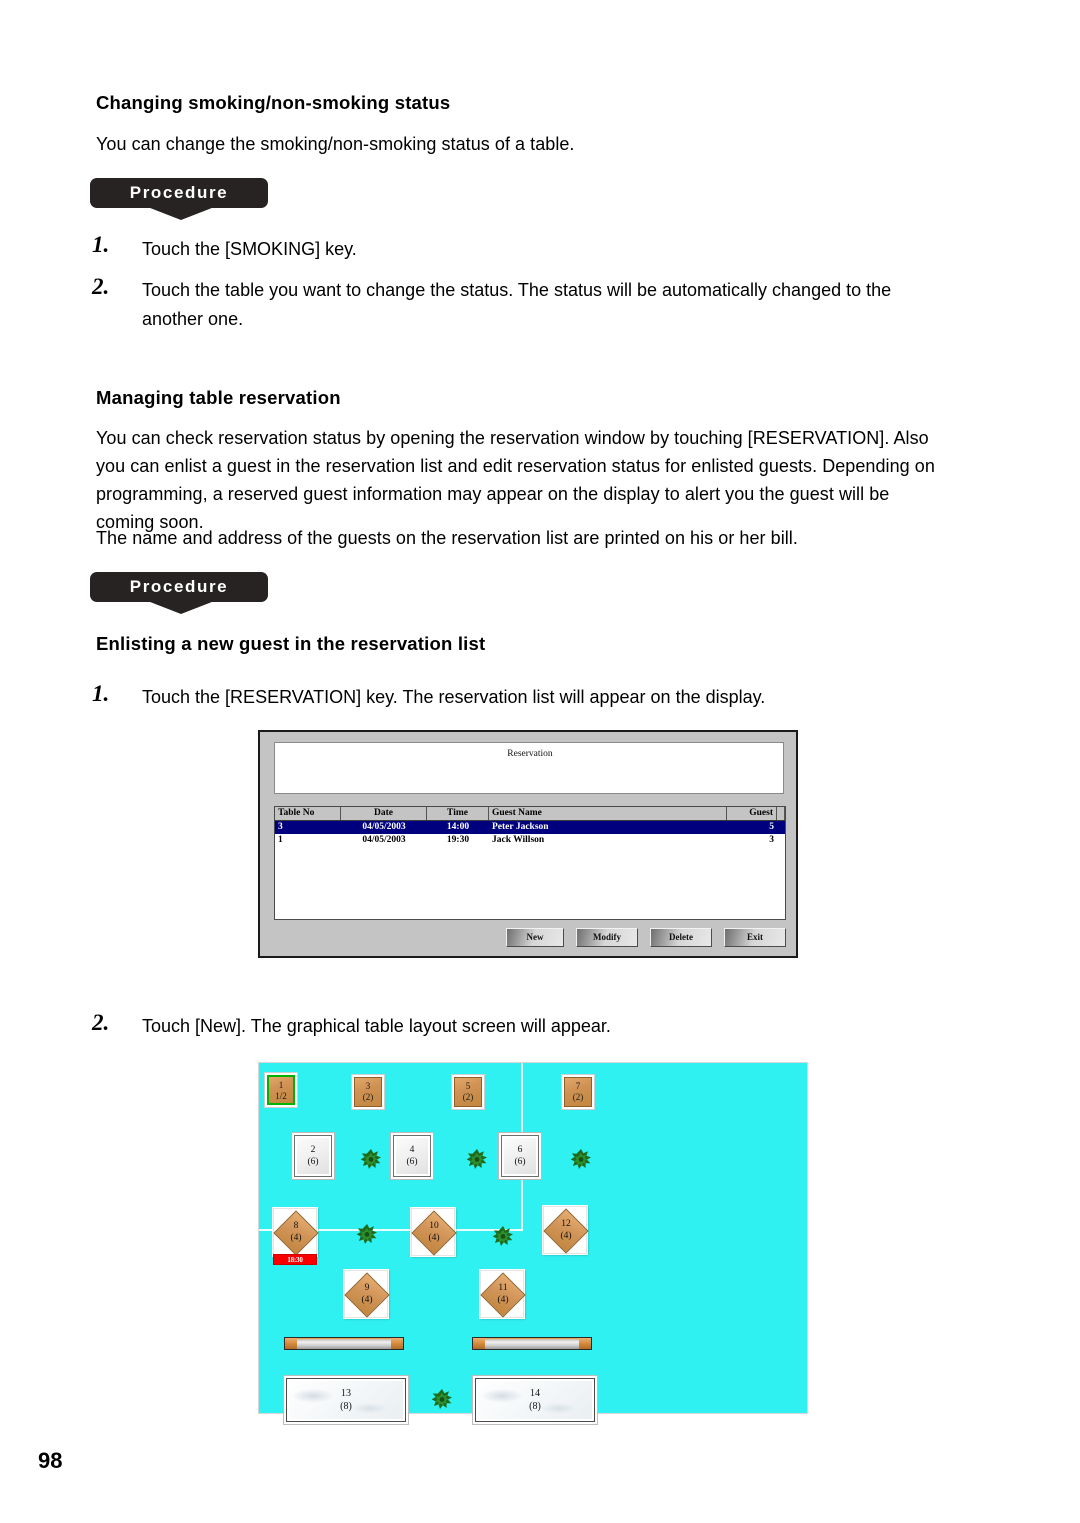  Describe the element at coordinates (530, 754) in the screenshot. I see `reservation-dialog-title: Reservation` at that location.